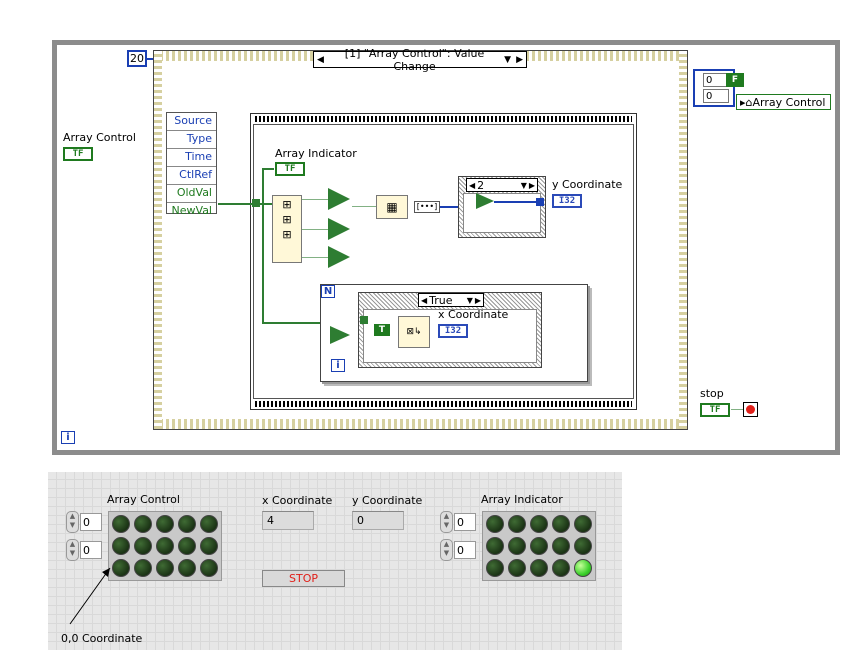  What do you see at coordinates (84, 536) in the screenshot?
I see `array-control-index: ▲ ▼ 0 ▲ ▼ 0` at bounding box center [84, 536].